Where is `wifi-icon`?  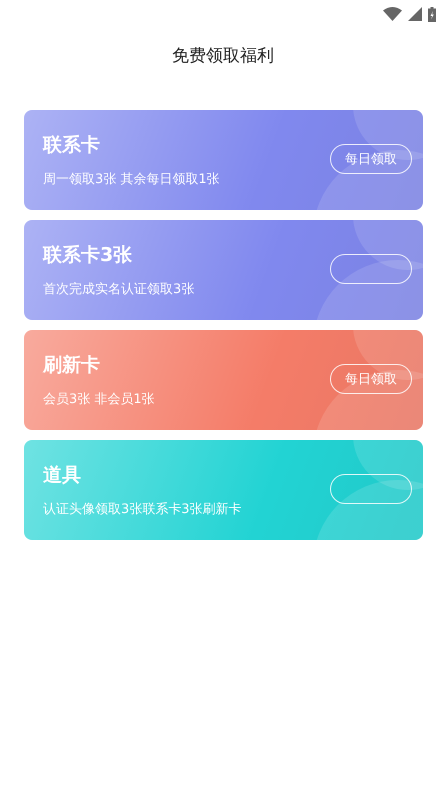
wifi-icon is located at coordinates (392, 14).